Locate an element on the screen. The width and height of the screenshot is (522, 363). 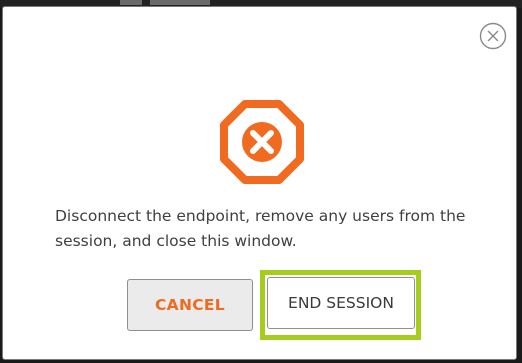
octagon-x-icon is located at coordinates (262, 142).